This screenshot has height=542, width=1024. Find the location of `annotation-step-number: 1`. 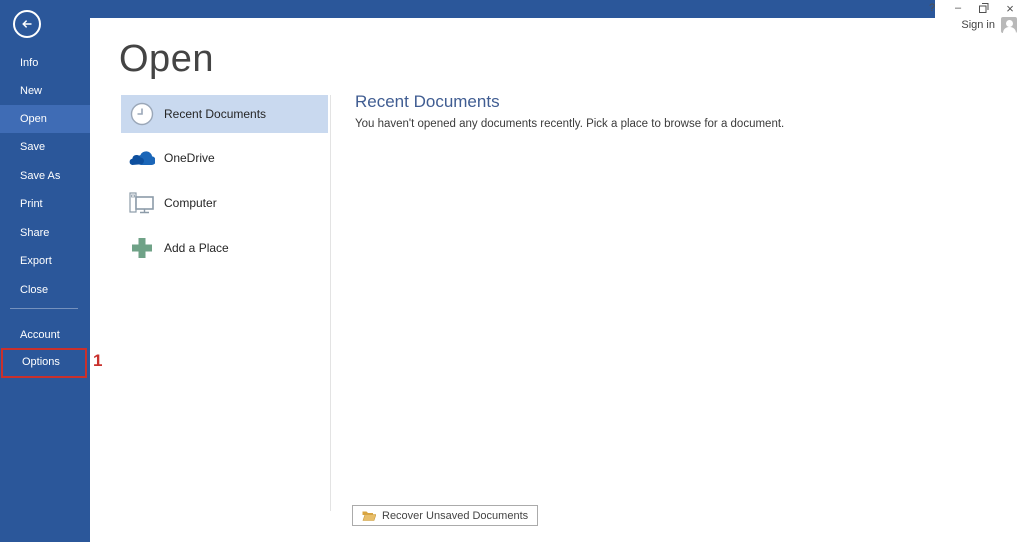

annotation-step-number: 1 is located at coordinates (98, 360).